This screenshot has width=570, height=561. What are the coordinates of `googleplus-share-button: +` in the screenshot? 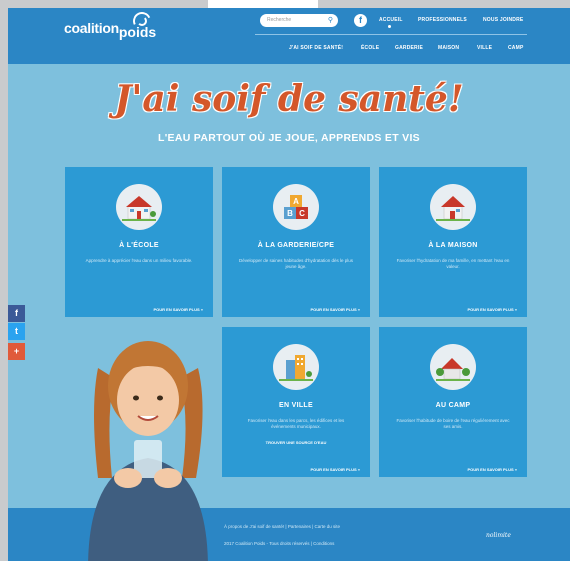 It's located at (16, 351).